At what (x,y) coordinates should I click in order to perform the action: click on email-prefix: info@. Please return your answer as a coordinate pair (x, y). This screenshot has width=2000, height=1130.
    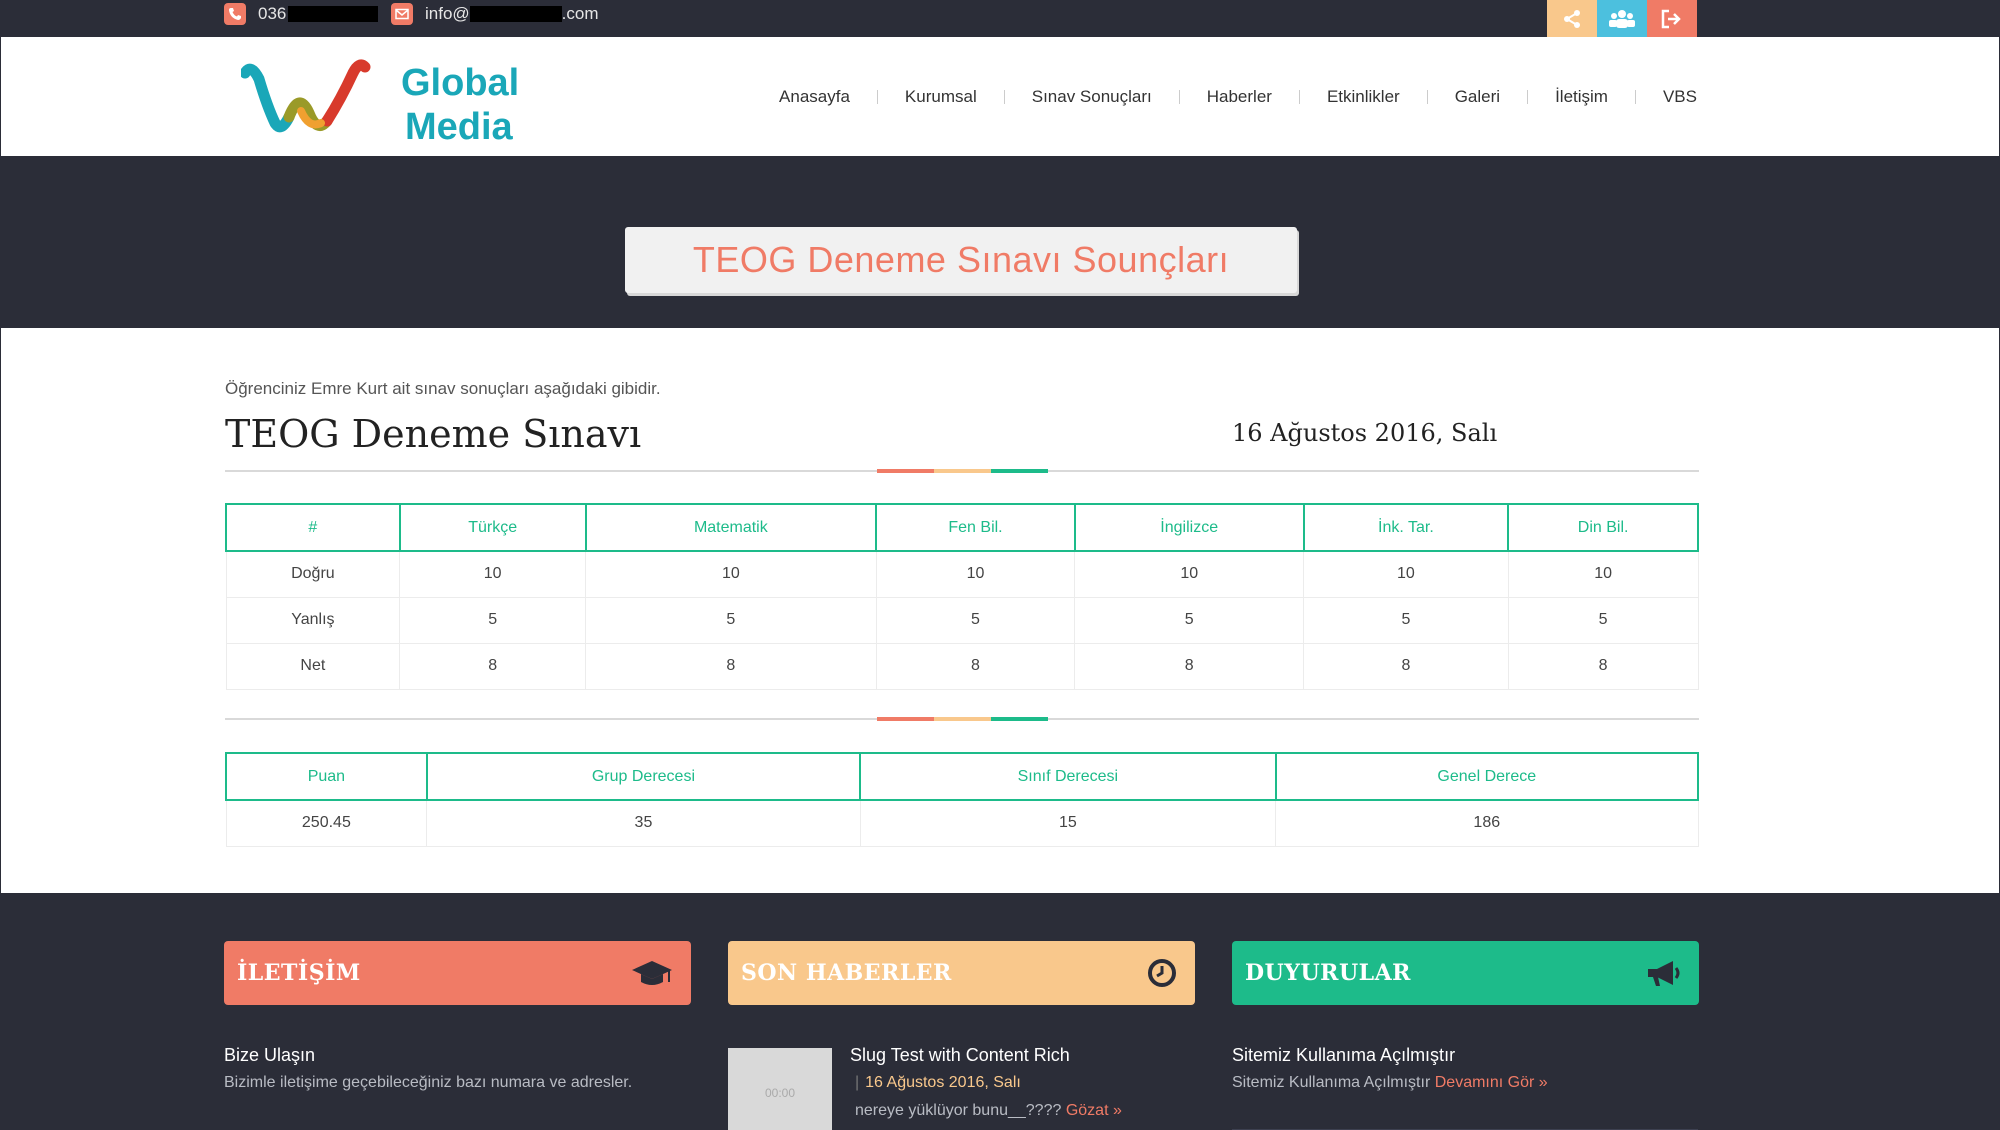
    Looking at the image, I should click on (447, 13).